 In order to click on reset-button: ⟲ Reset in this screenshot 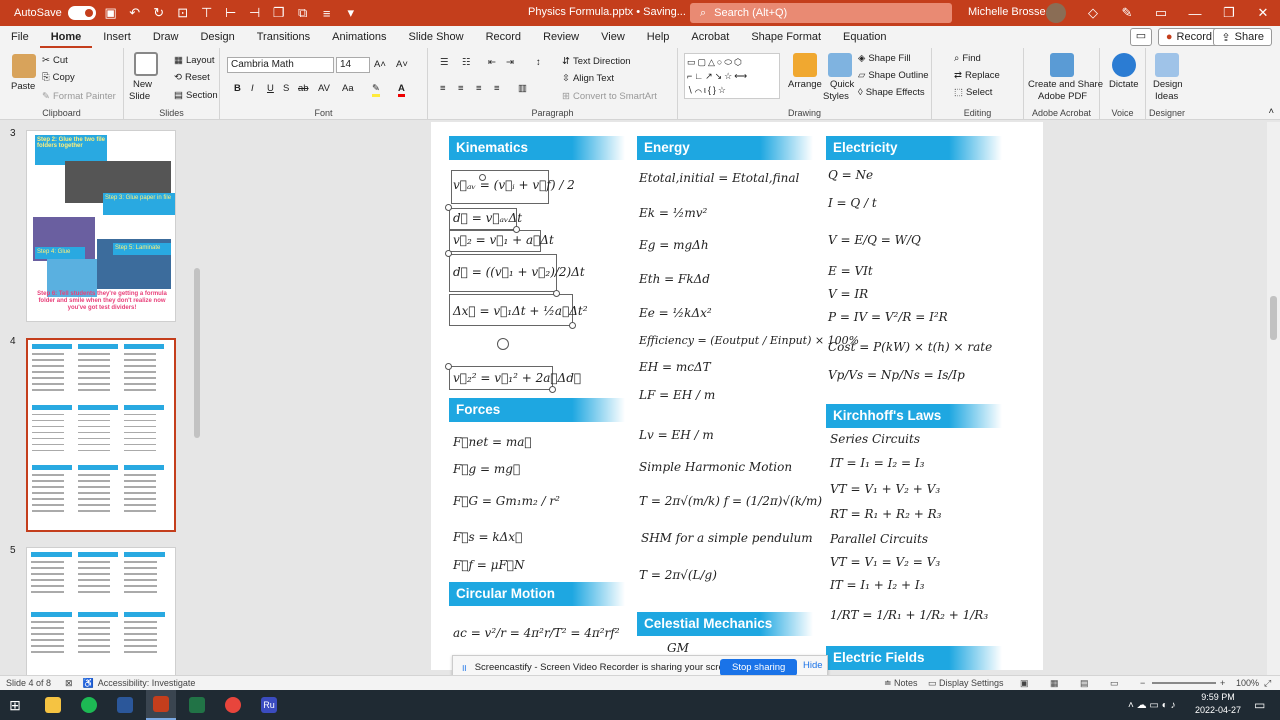, I will do `click(192, 77)`.